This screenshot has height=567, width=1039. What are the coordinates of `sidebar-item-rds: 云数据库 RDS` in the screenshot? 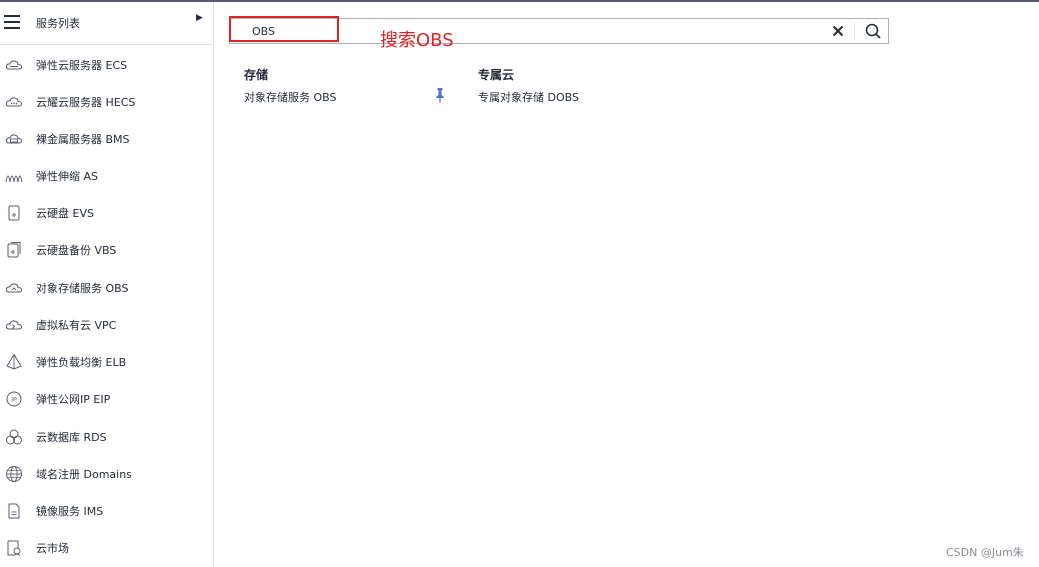 It's located at (106, 437).